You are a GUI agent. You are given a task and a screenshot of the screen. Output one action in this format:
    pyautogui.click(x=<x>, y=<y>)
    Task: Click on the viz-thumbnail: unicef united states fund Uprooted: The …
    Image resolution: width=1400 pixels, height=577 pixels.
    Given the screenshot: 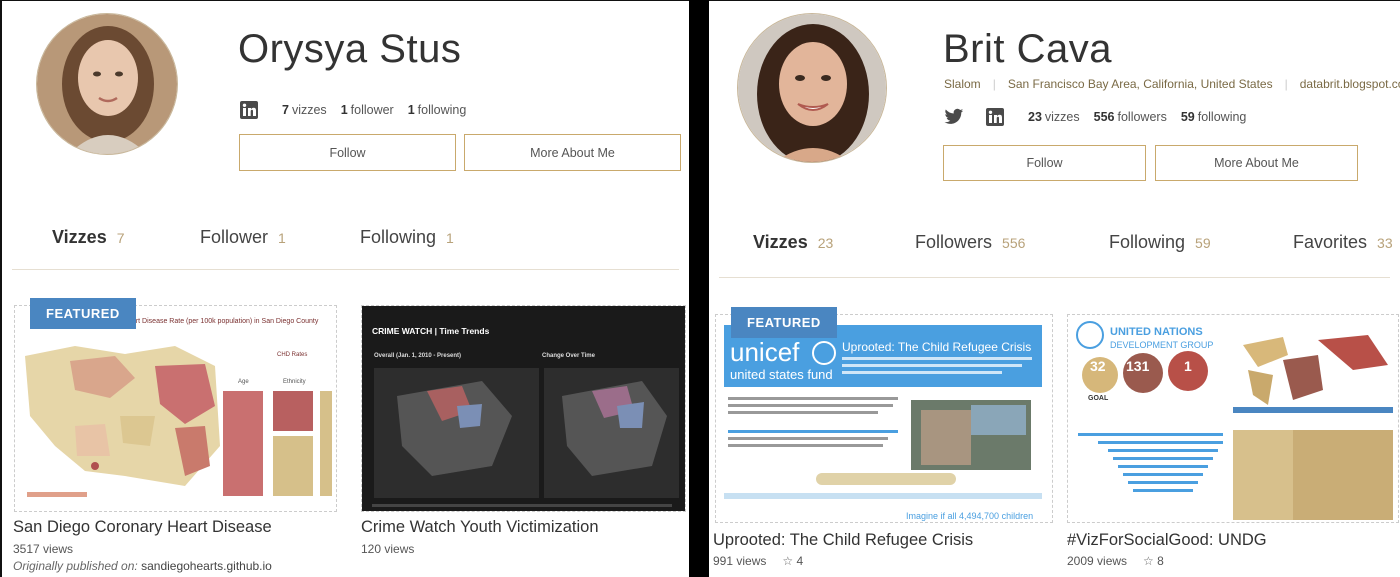 What is the action you would take?
    pyautogui.click(x=884, y=418)
    